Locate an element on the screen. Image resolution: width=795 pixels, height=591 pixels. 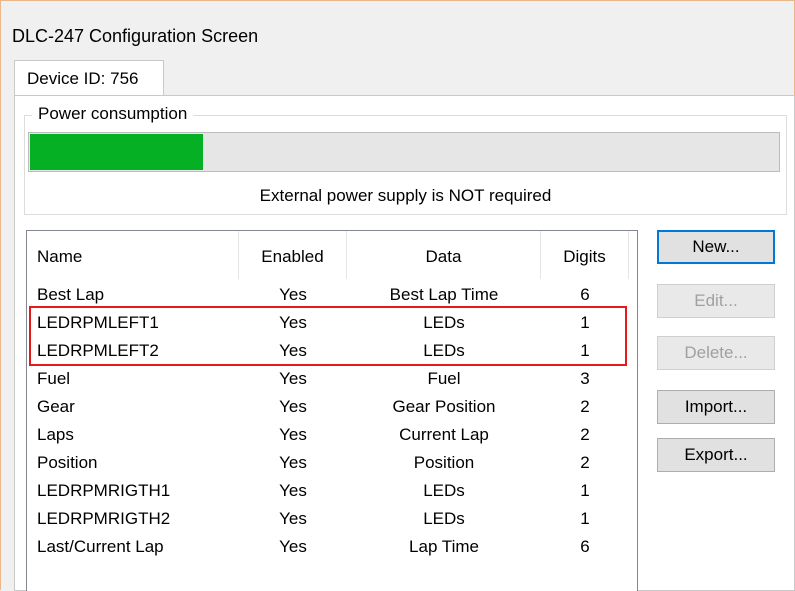
list-row: LEDRPMLEFT1 Yes LEDs 1 is located at coordinates (332, 323).